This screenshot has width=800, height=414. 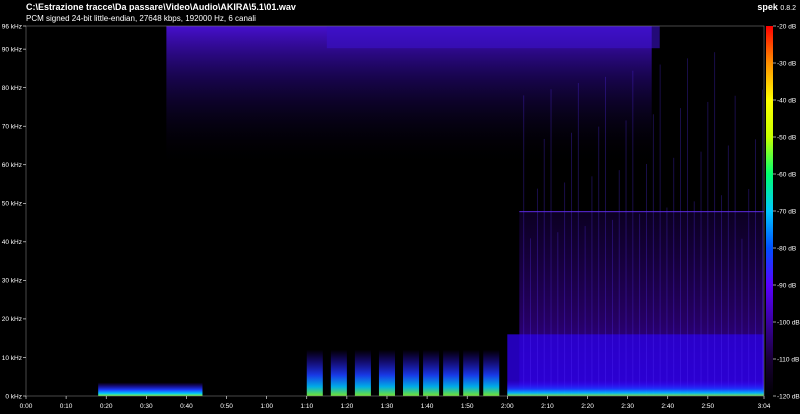 I want to click on lf-energy-late, so click(x=635, y=388).